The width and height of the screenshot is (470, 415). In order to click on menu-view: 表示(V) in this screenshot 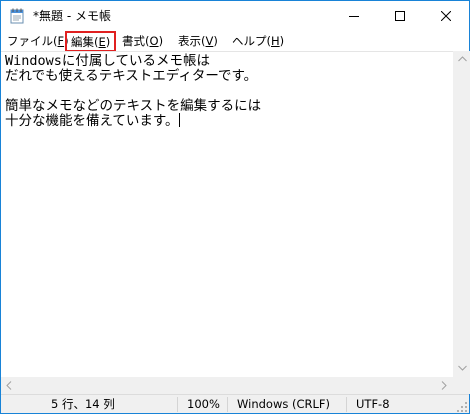, I will do `click(198, 41)`.